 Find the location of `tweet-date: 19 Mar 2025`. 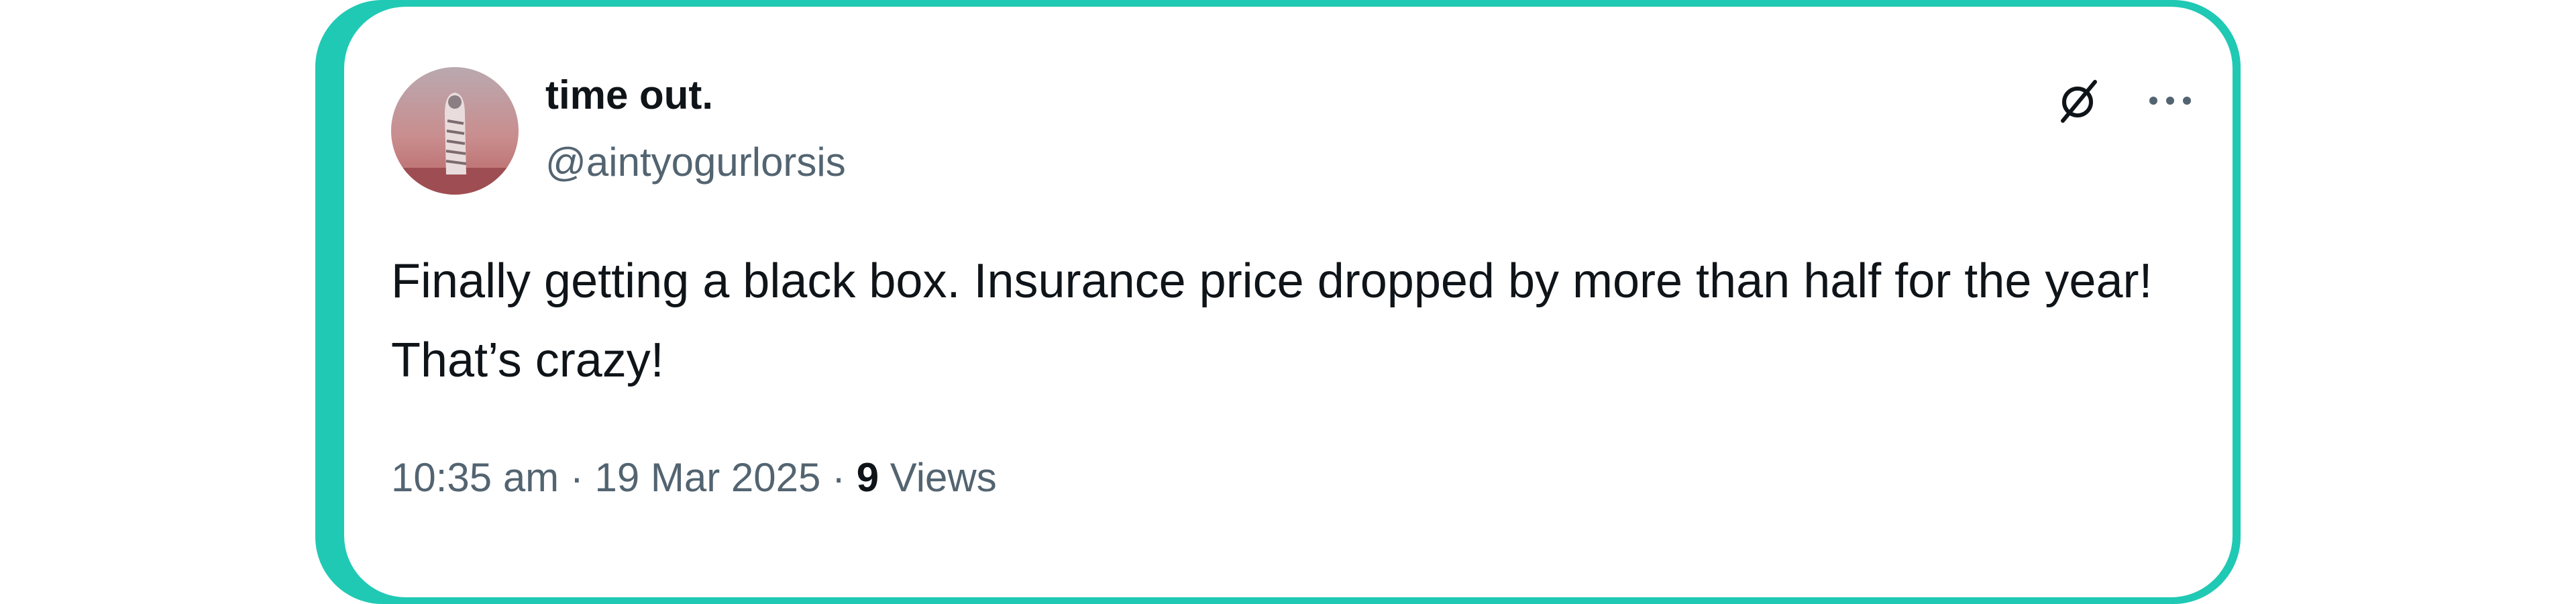

tweet-date: 19 Mar 2025 is located at coordinates (708, 478).